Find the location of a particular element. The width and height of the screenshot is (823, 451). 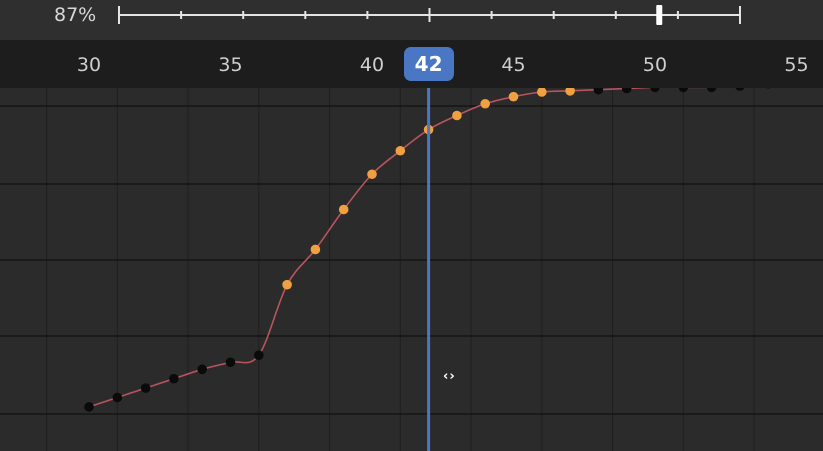

current-frame-indicator: 42 is located at coordinates (428, 64).